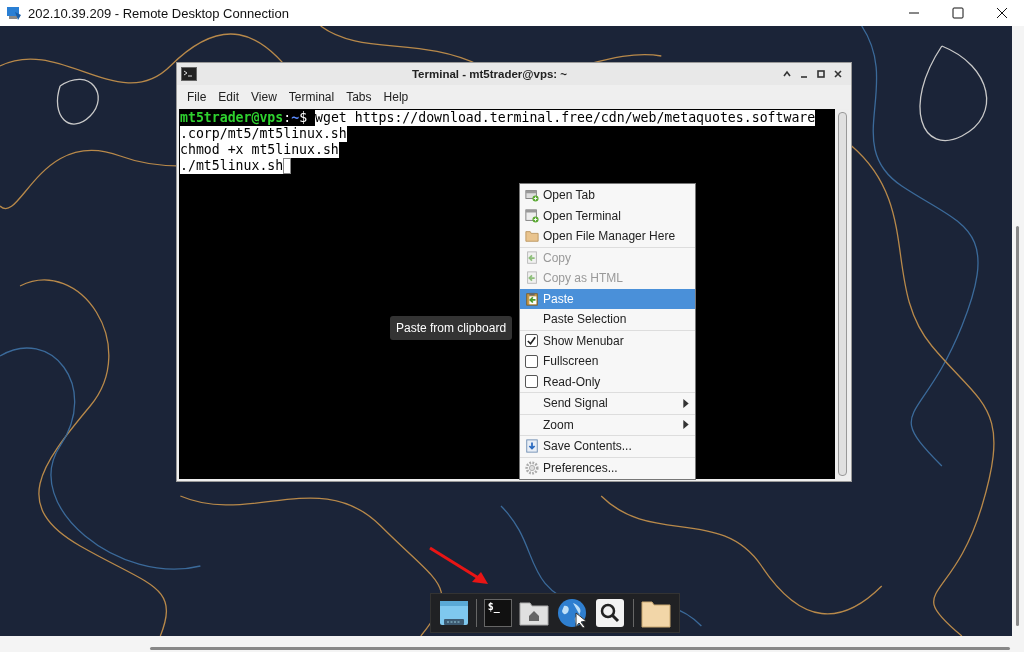 The image size is (1024, 652). Describe the element at coordinates (396, 97) in the screenshot. I see `menu-item: Help` at that location.